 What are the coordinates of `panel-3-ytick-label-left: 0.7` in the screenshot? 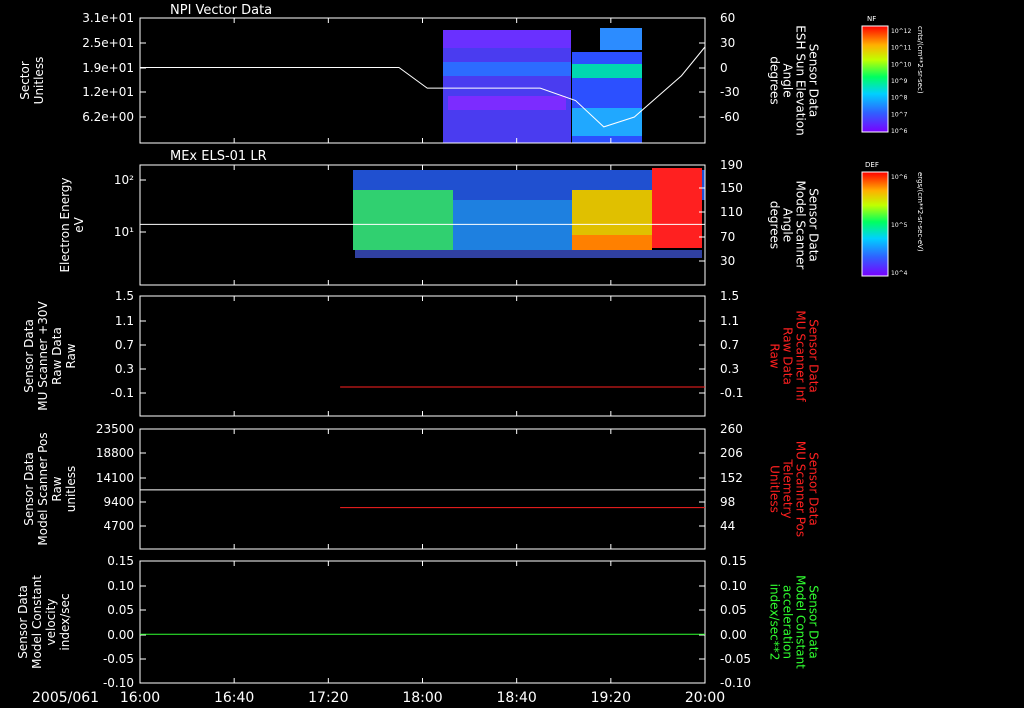 It's located at (124, 345).